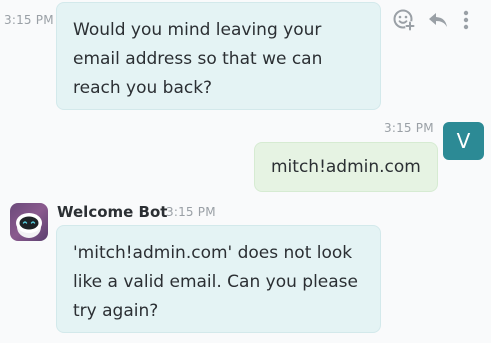 Image resolution: width=491 pixels, height=343 pixels. What do you see at coordinates (463, 141) in the screenshot?
I see `user-avatar: V` at bounding box center [463, 141].